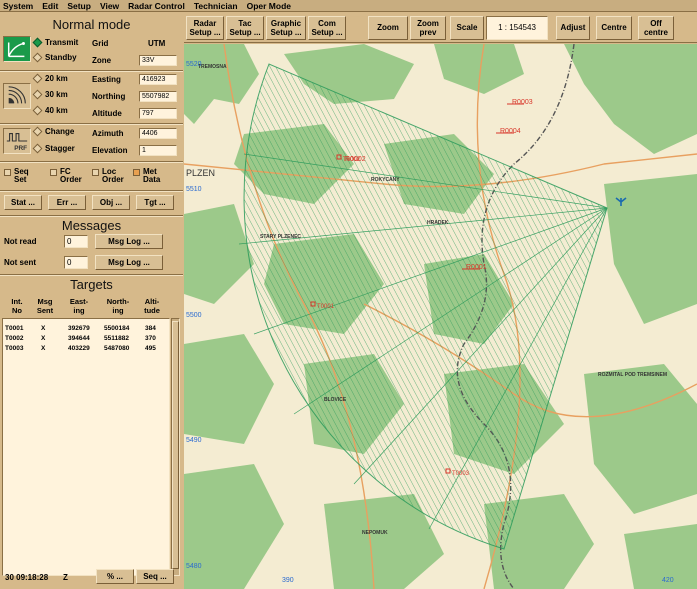 This screenshot has height=589, width=697. I want to click on standby-label: Standby, so click(61, 57).